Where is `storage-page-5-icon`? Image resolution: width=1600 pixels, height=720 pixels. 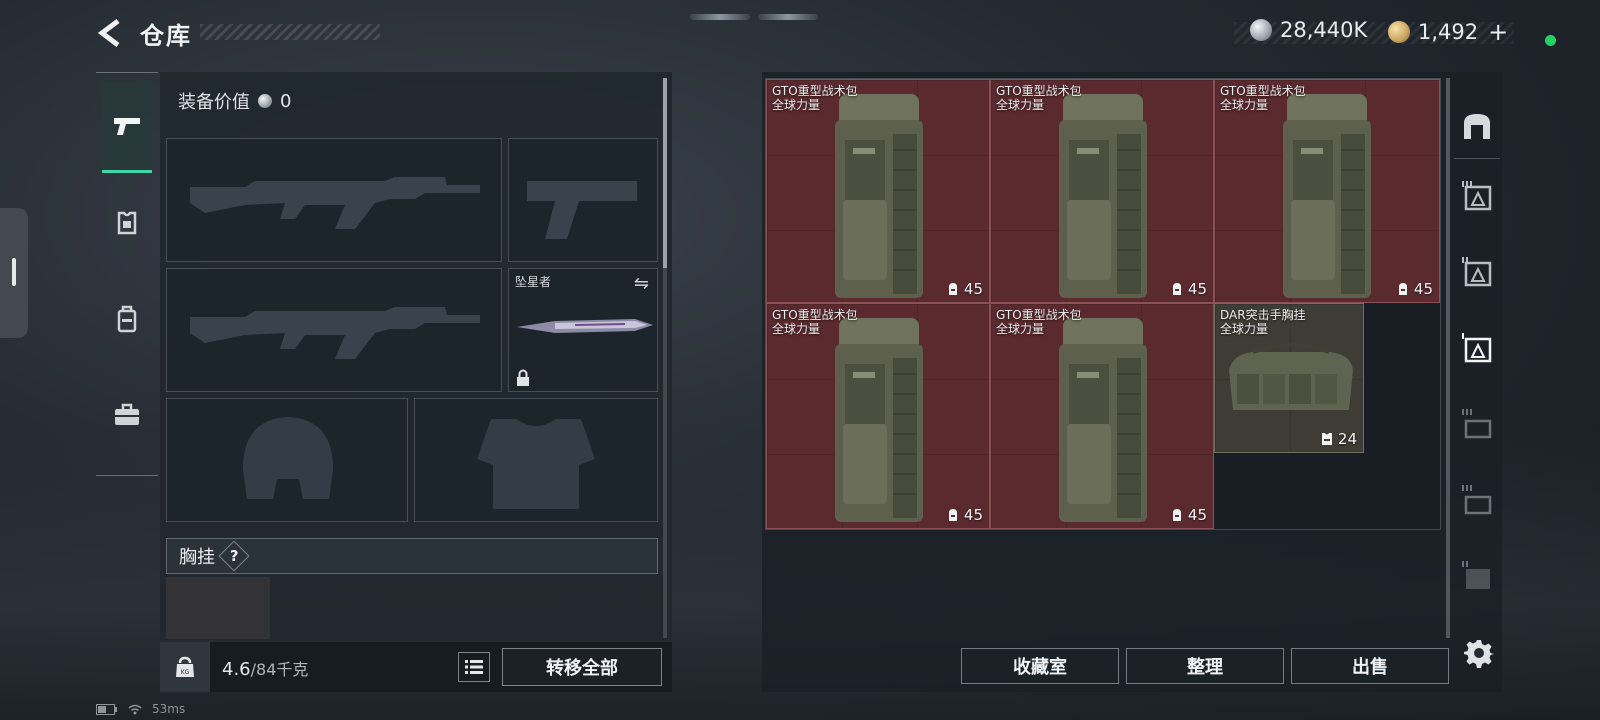 storage-page-5-icon is located at coordinates (1477, 500).